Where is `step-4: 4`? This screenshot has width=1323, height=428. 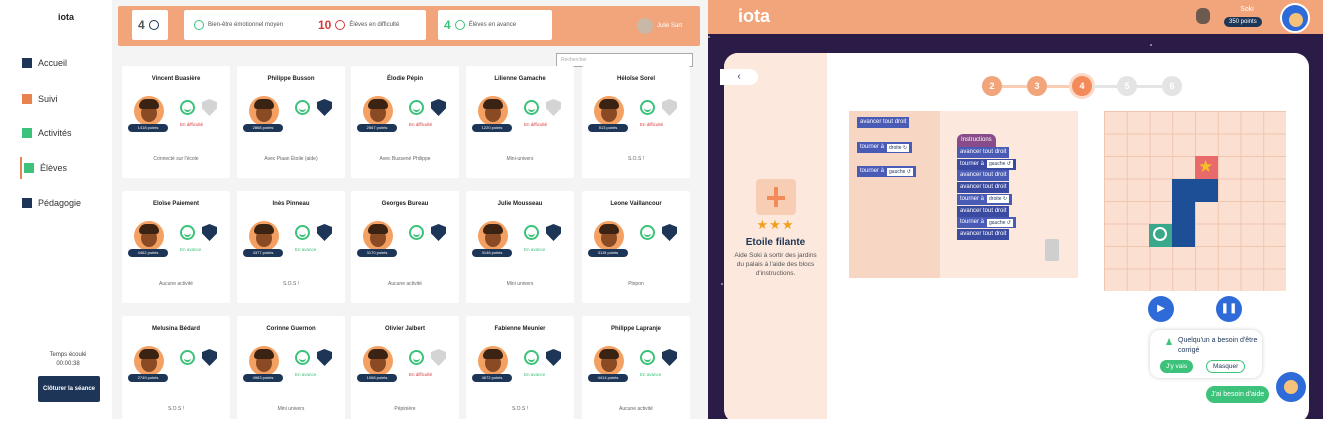
step-4: 4 is located at coordinates (1082, 86).